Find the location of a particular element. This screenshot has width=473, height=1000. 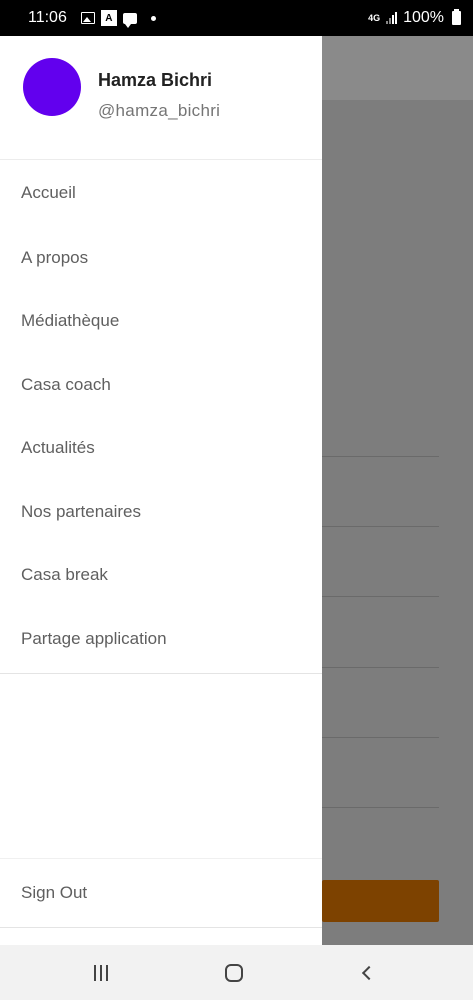

sign-out-button: Sign Out is located at coordinates (161, 893).